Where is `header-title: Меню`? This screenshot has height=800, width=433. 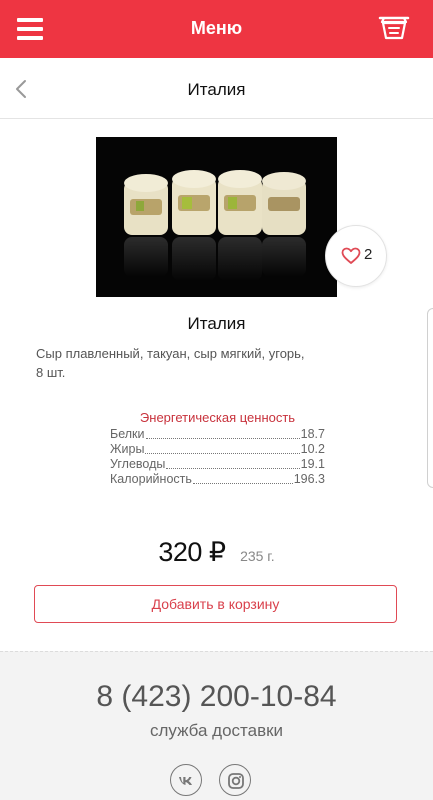
header-title: Меню is located at coordinates (216, 28).